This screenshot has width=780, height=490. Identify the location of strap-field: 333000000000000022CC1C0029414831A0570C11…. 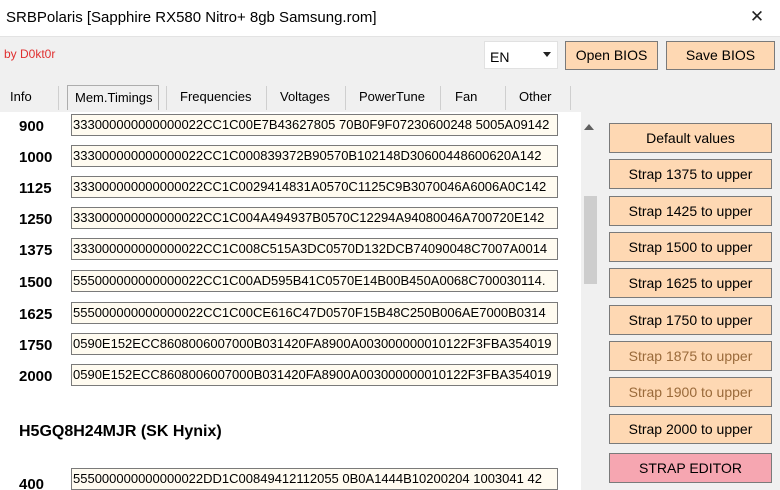
(314, 187).